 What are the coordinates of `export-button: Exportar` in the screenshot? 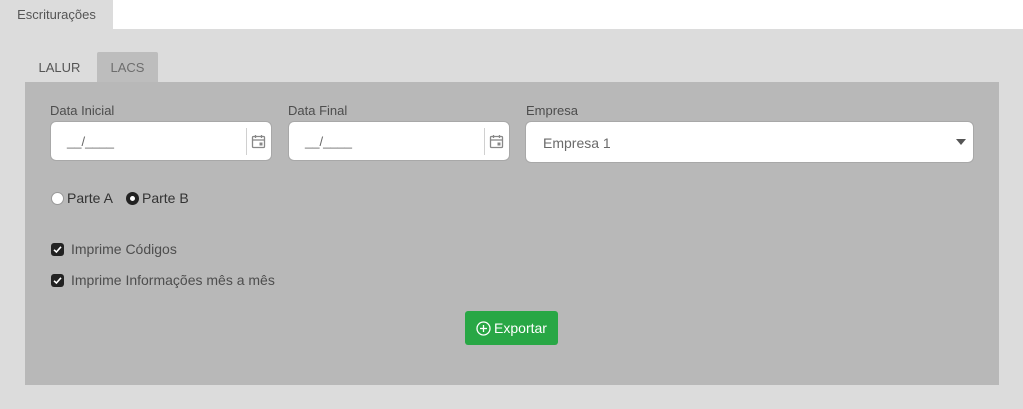 It's located at (511, 328).